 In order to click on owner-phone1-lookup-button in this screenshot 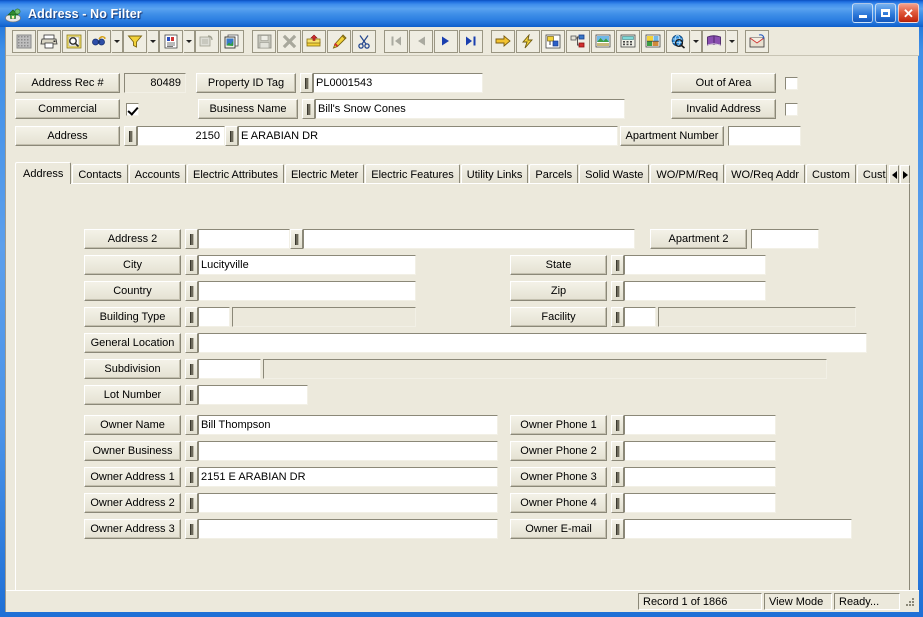, I will do `click(617, 425)`.